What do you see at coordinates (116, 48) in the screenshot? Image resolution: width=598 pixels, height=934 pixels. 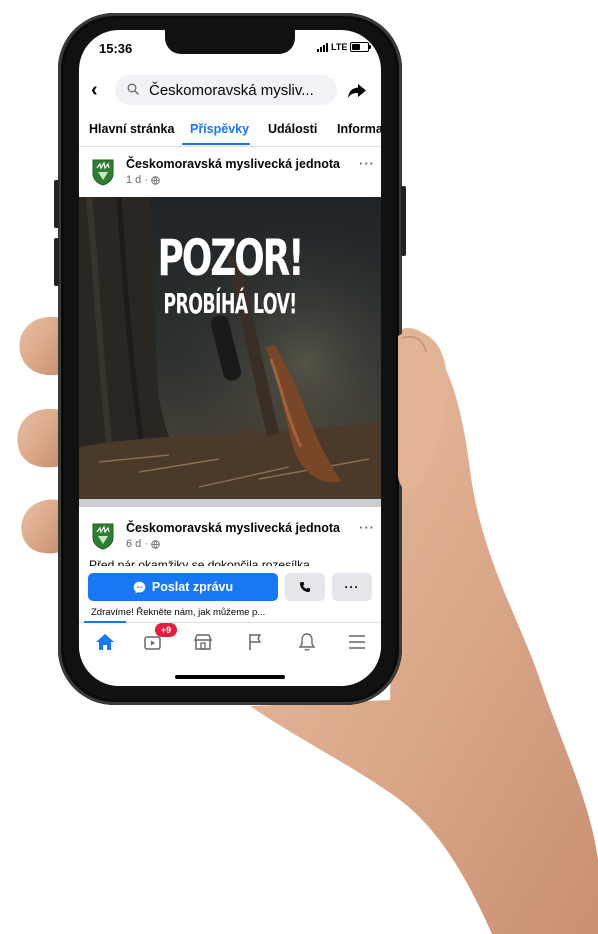 I see `status-time: 15:36` at bounding box center [116, 48].